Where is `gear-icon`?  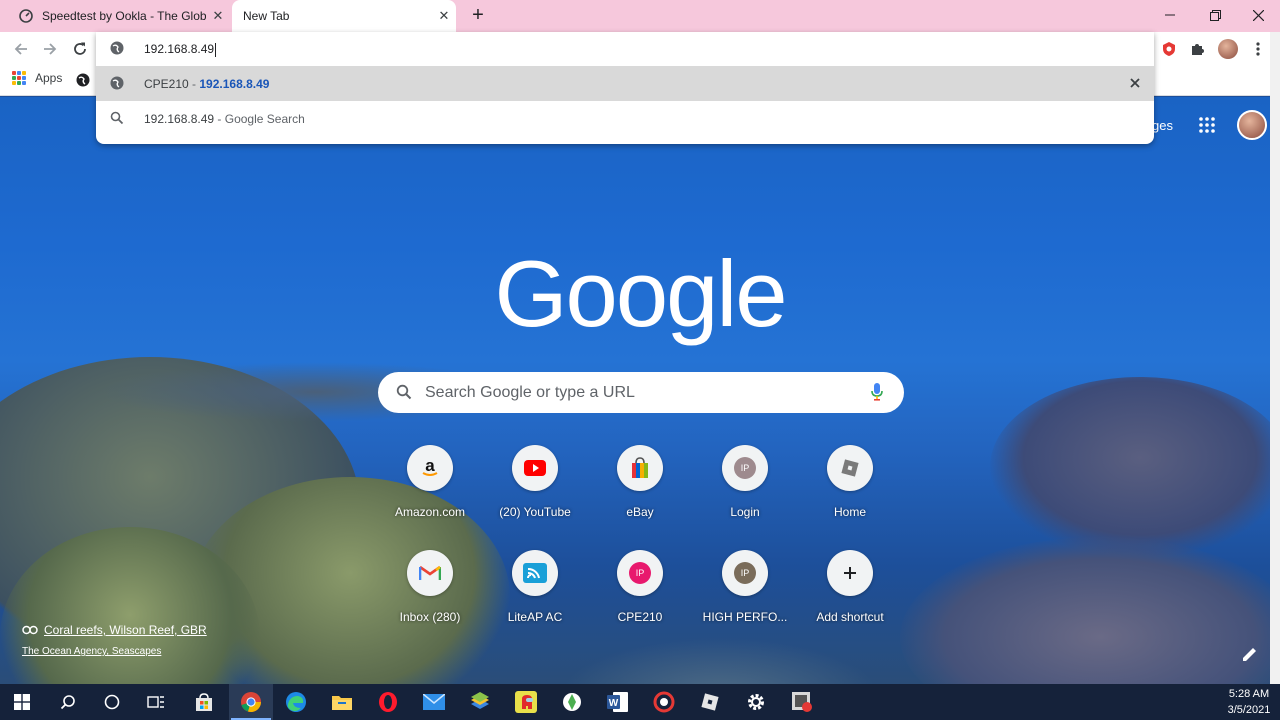
gear-icon is located at coordinates (756, 702).